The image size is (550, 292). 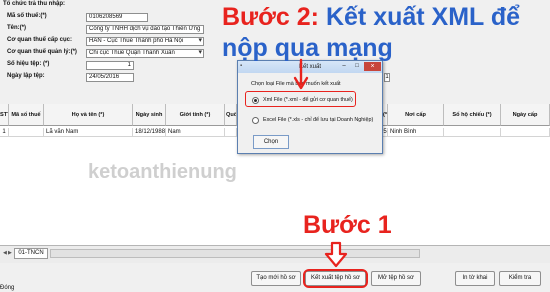 I want to click on step1-arrow-icon, so click(x=336, y=254).